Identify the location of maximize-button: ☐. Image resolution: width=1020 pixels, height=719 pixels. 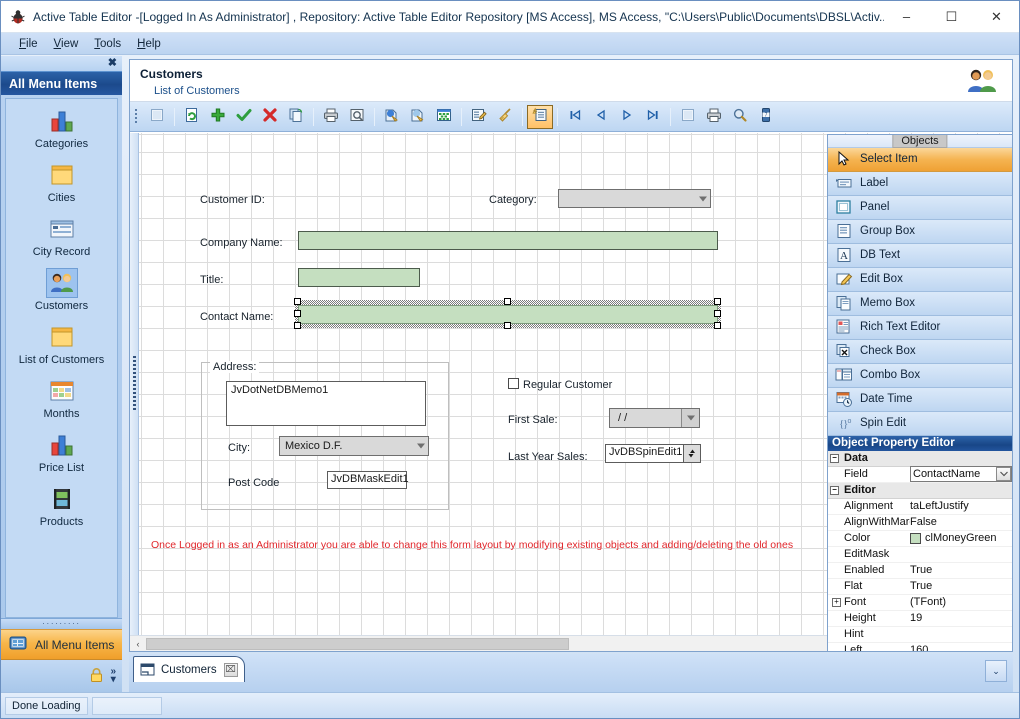
(951, 16).